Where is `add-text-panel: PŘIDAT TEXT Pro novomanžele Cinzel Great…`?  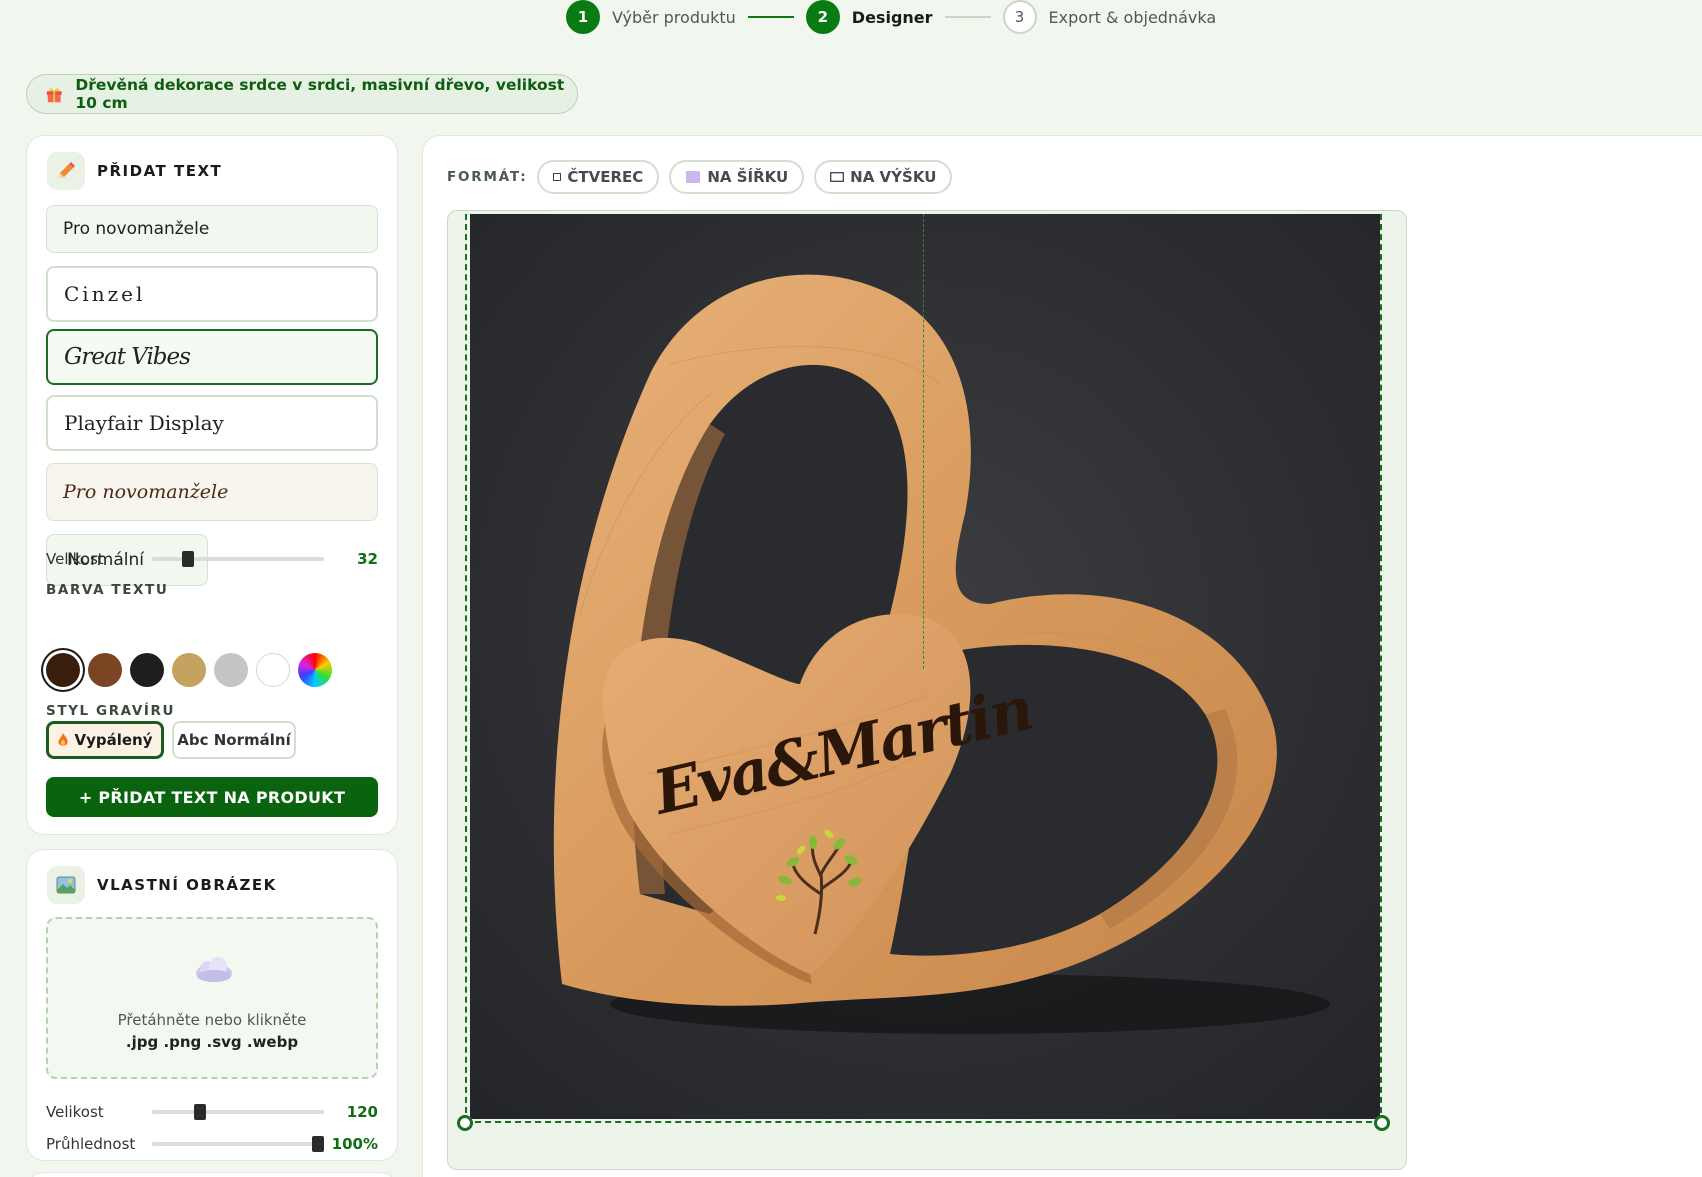 add-text-panel: PŘIDAT TEXT Pro novomanžele Cinzel Great… is located at coordinates (212, 485).